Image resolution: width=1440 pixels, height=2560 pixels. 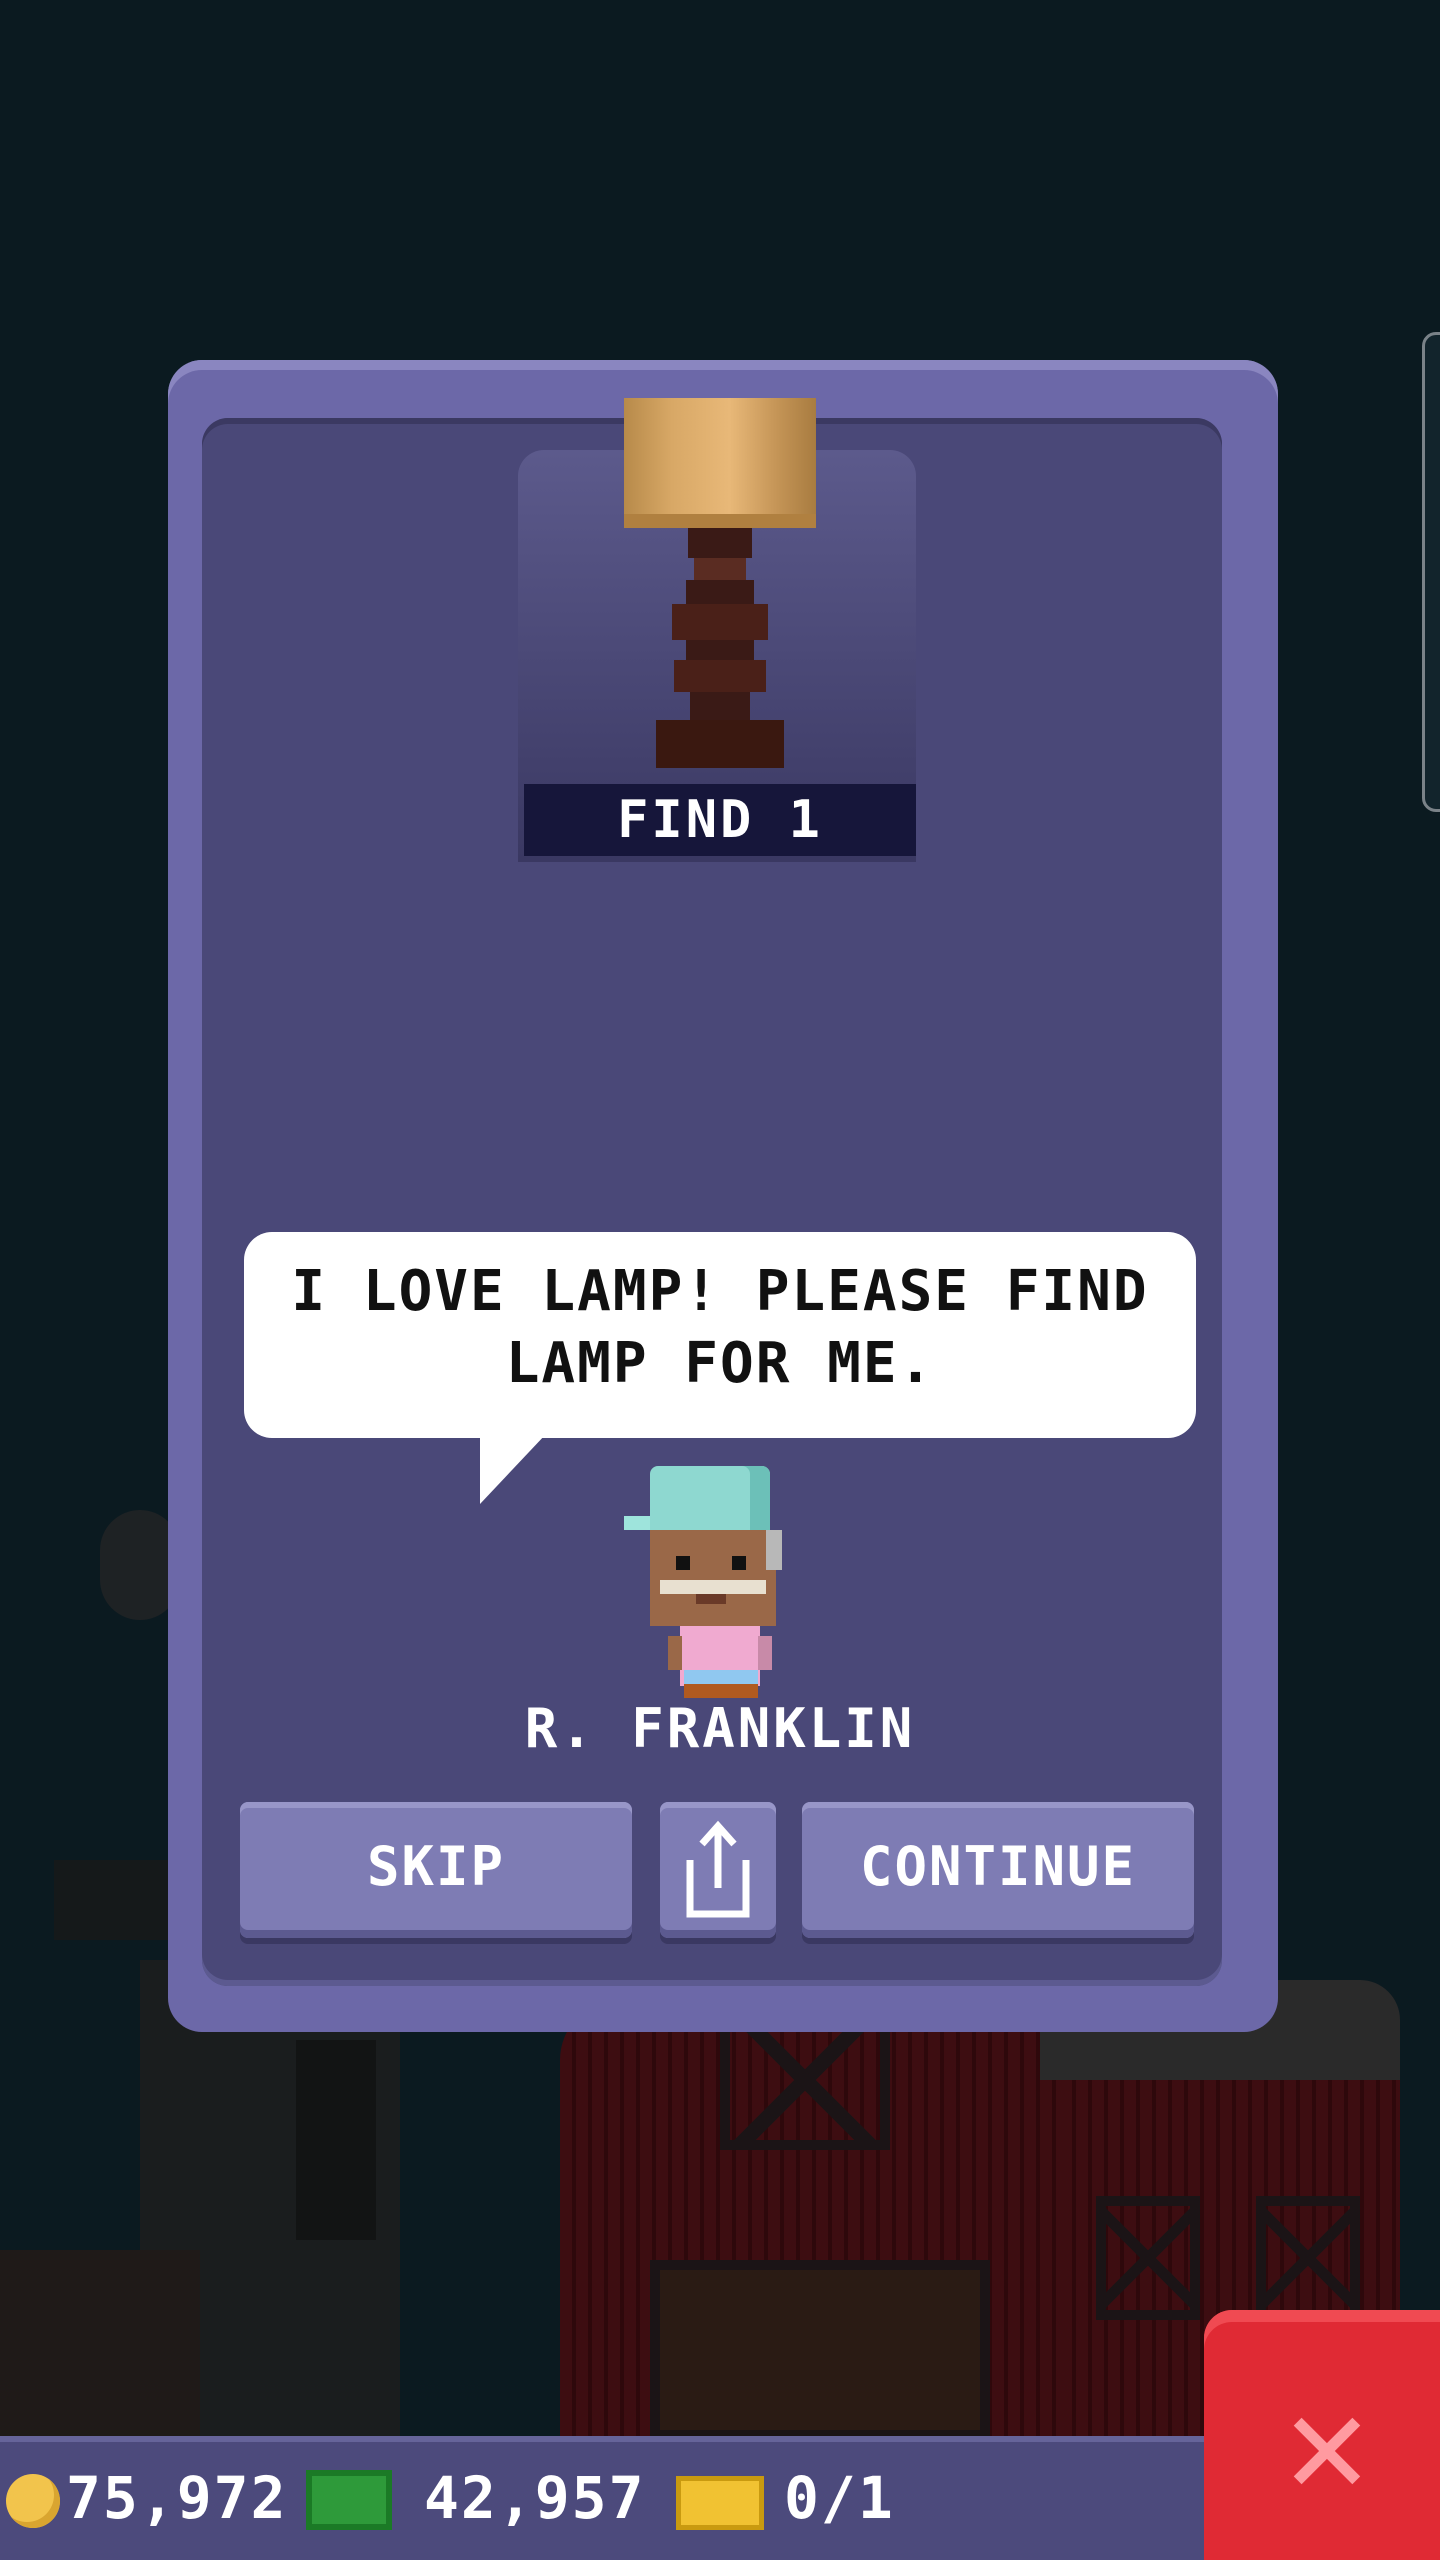 I want to click on find-count-label: FIND 1, so click(x=720, y=820).